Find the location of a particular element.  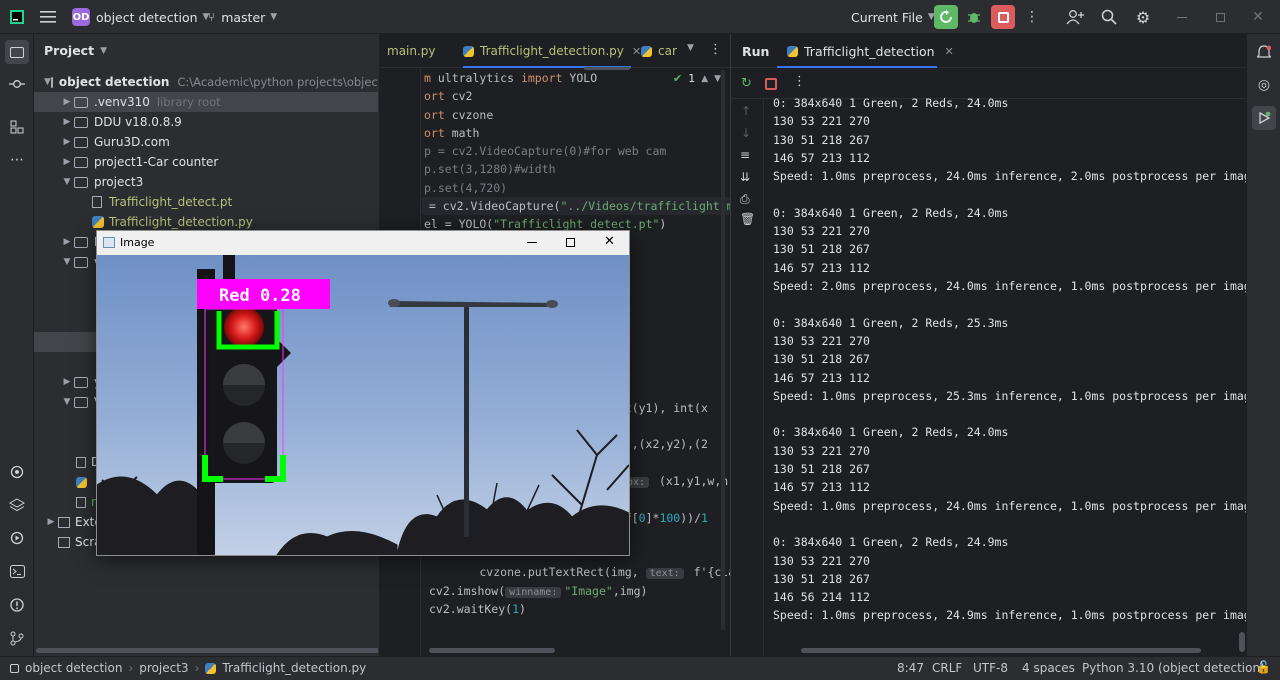

tree-item-project3: ▼ project3 is located at coordinates (206, 182).